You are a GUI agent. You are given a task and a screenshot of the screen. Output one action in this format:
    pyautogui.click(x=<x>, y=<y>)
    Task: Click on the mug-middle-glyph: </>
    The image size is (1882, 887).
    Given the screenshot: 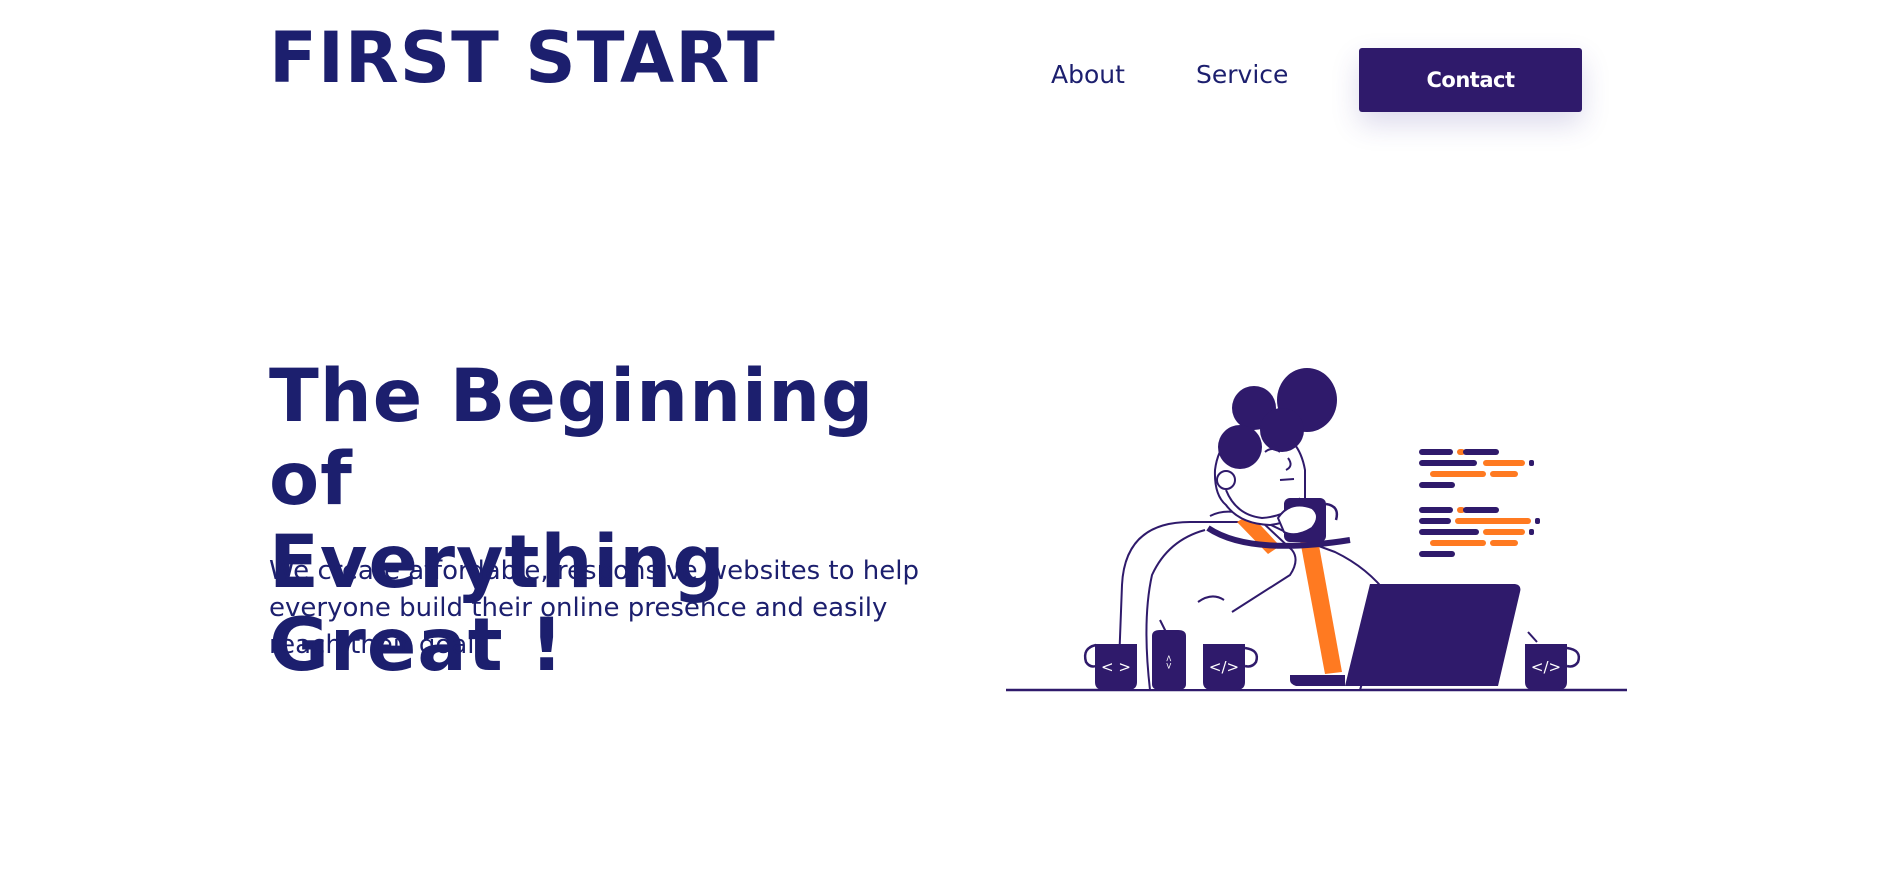 What is the action you would take?
    pyautogui.click(x=1224, y=667)
    